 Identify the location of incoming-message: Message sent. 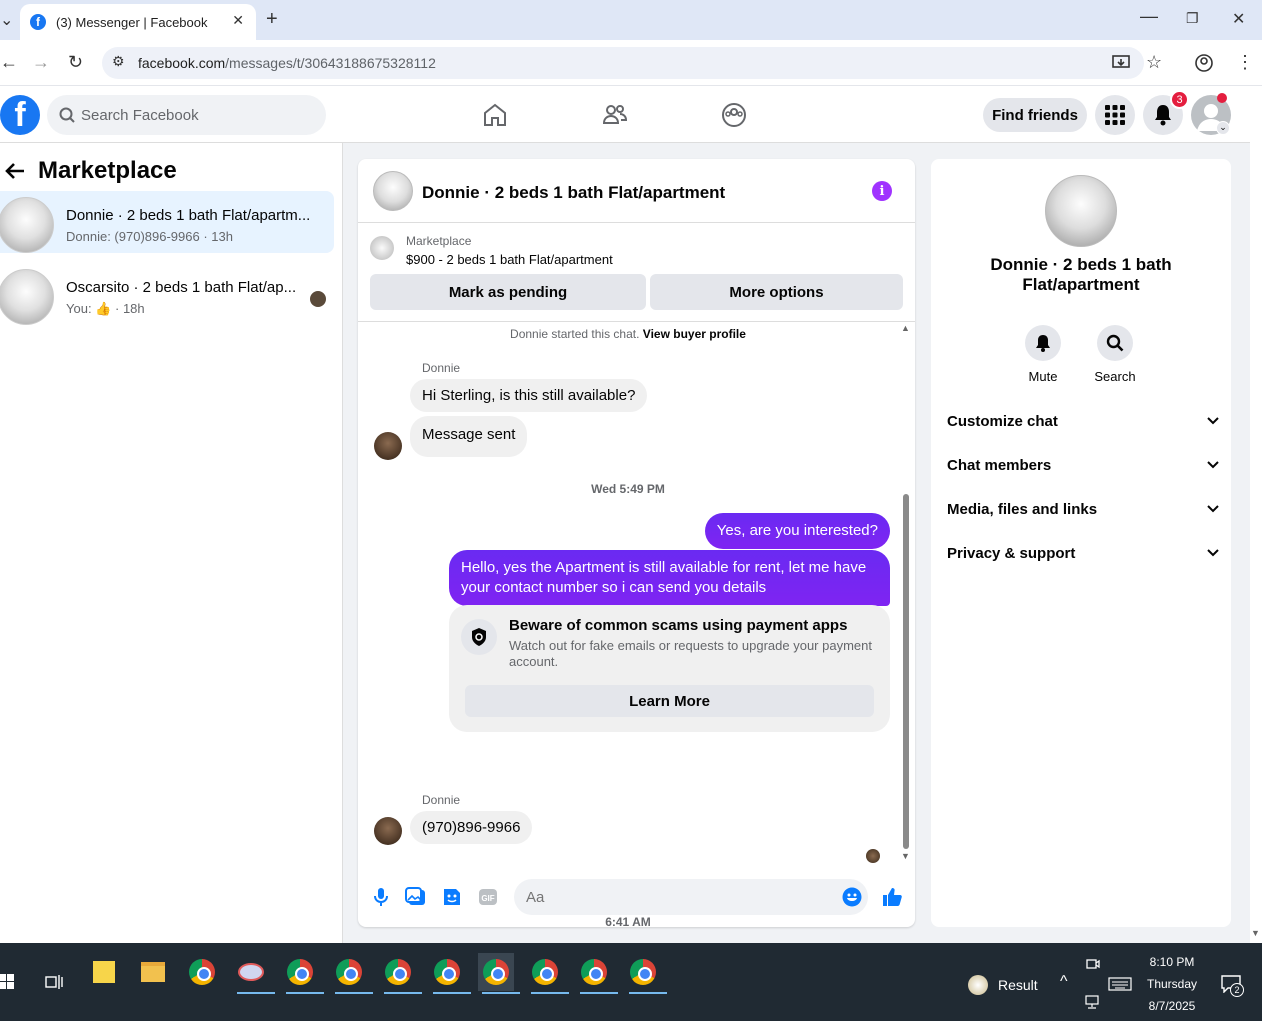
(469, 436).